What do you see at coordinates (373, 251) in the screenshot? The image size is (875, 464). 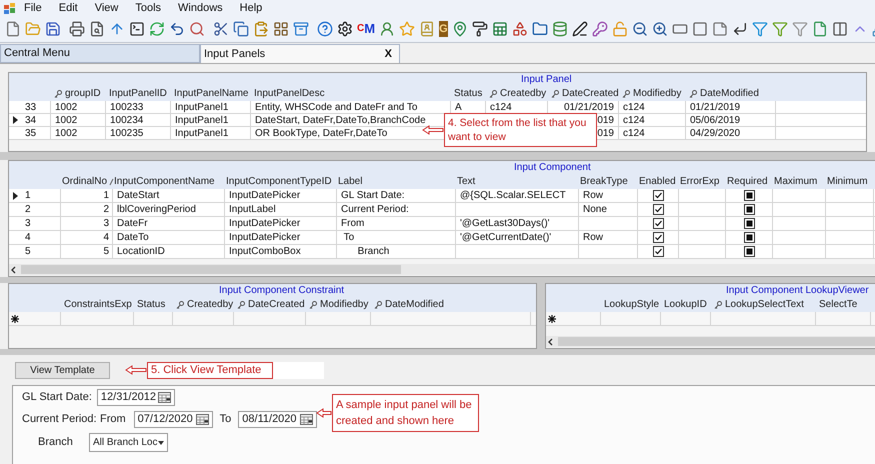 I see `table-cell-text: Branch` at bounding box center [373, 251].